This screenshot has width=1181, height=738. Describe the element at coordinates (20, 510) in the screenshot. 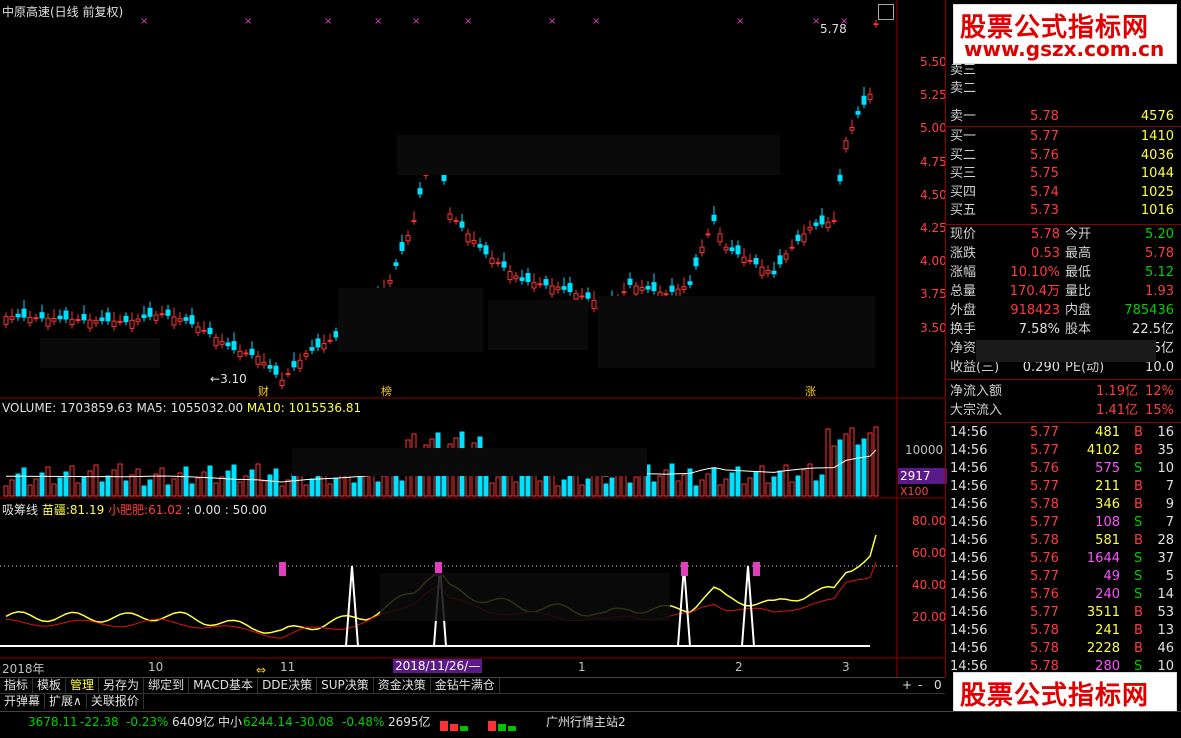

I see `indicator-name: 吸筹线` at that location.